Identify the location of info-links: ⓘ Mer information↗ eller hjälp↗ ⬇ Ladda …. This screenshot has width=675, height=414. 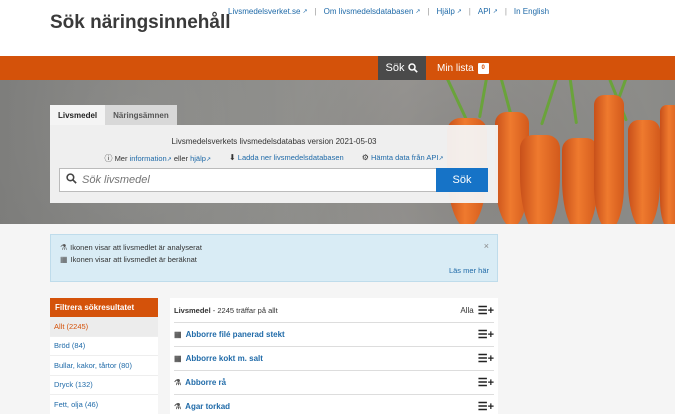
(274, 158).